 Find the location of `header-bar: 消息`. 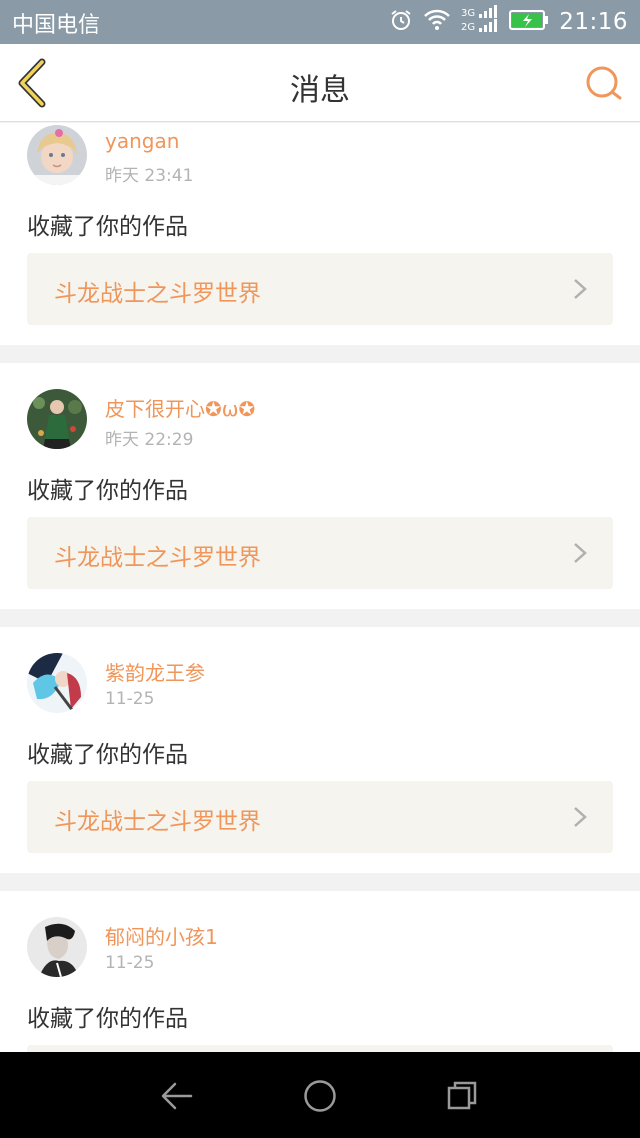

header-bar: 消息 is located at coordinates (320, 83).